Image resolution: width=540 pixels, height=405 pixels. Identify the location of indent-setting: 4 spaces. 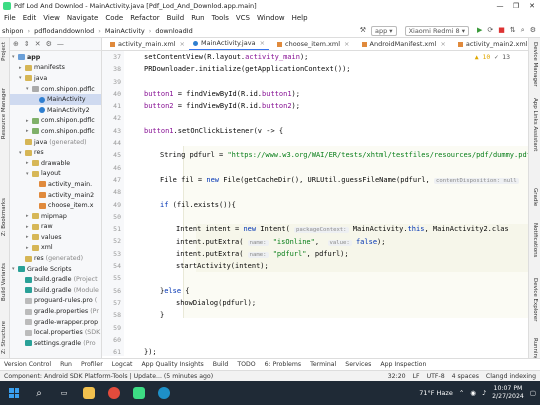
(465, 376).